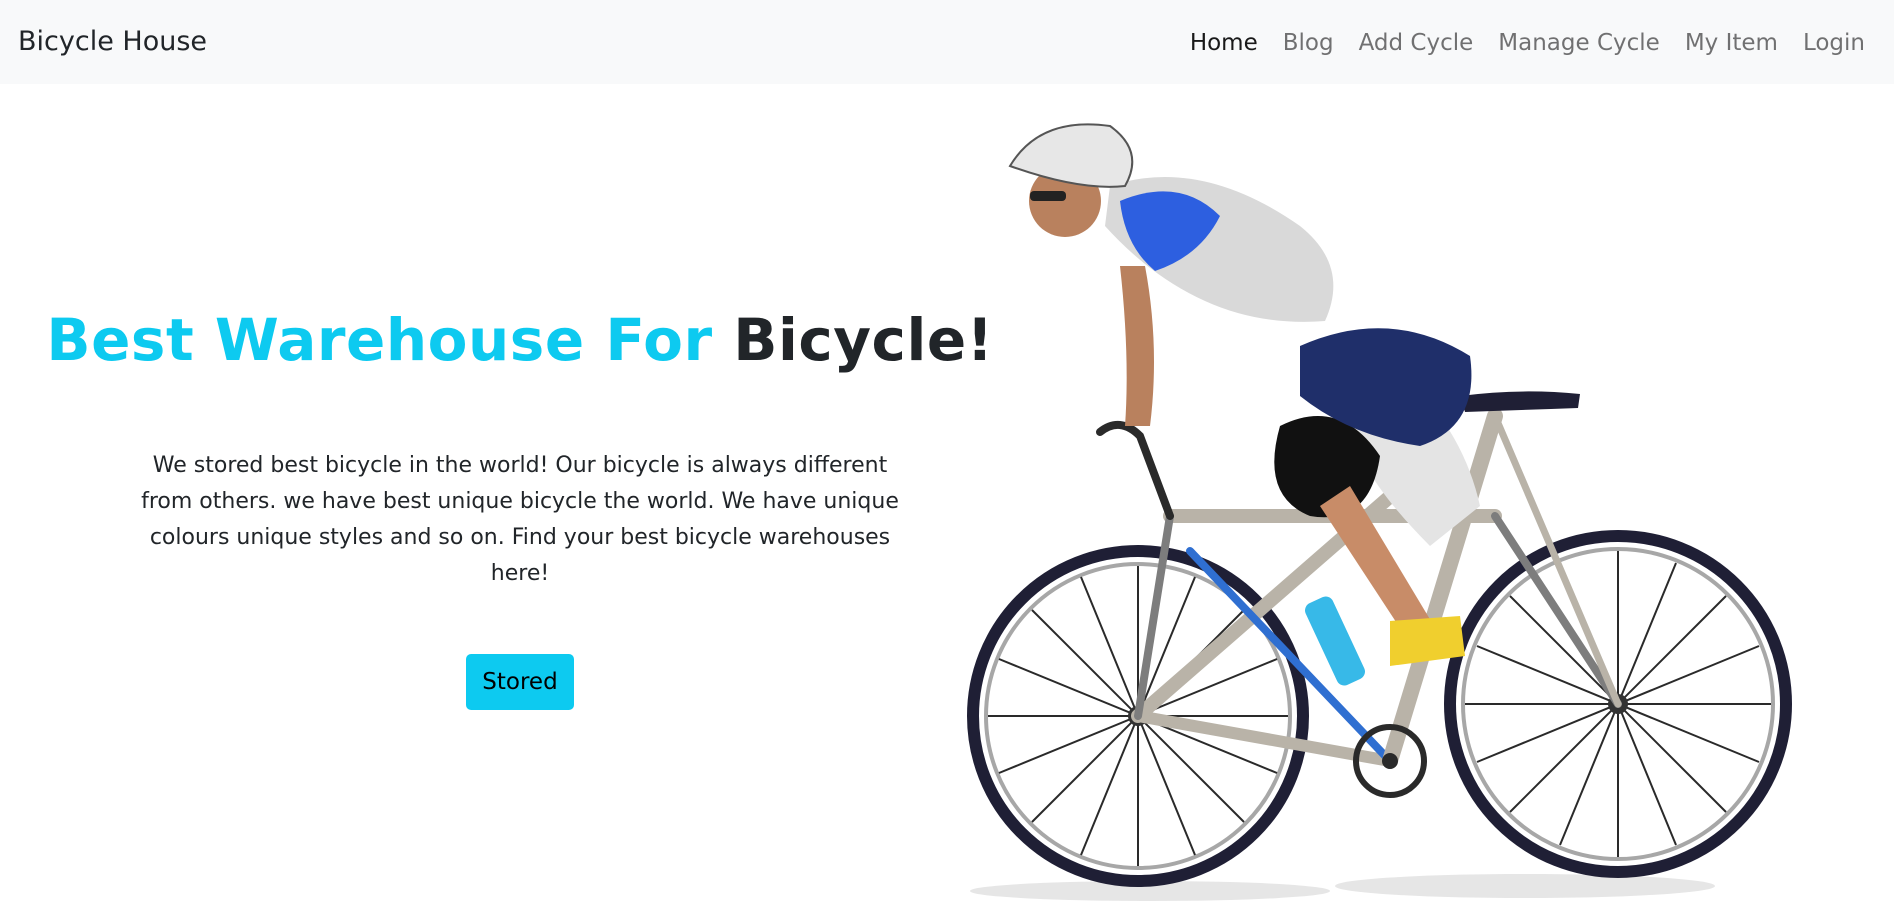 This screenshot has height=924, width=1894. Describe the element at coordinates (379, 340) in the screenshot. I see `hero-title-accent: Best Warehouse For` at that location.